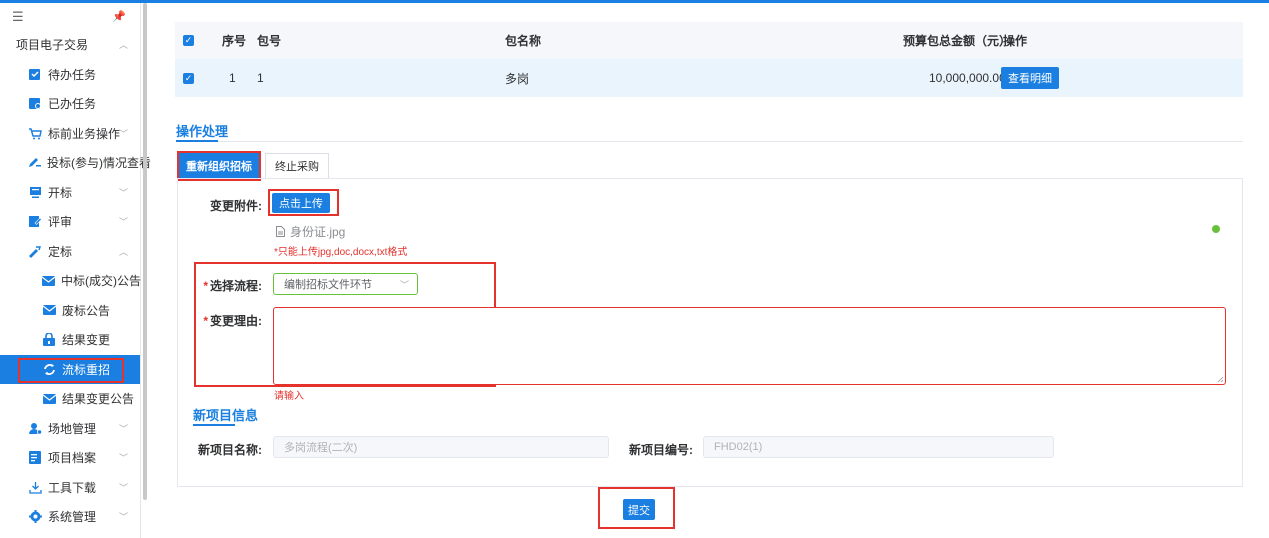 This screenshot has height=538, width=1269. Describe the element at coordinates (214, 425) in the screenshot. I see `new-project-title-underline` at that location.